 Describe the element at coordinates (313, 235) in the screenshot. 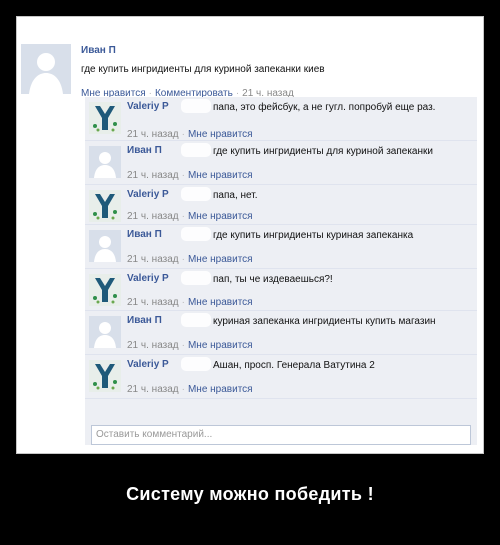

I see `comment-text: где купить ингридиенты куриная запеканка` at that location.